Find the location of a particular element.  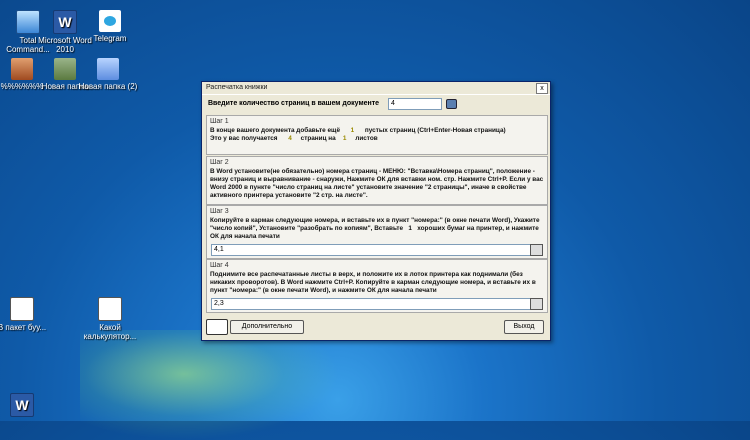

desktop-icon-telegram: Telegram is located at coordinates (110, 26).